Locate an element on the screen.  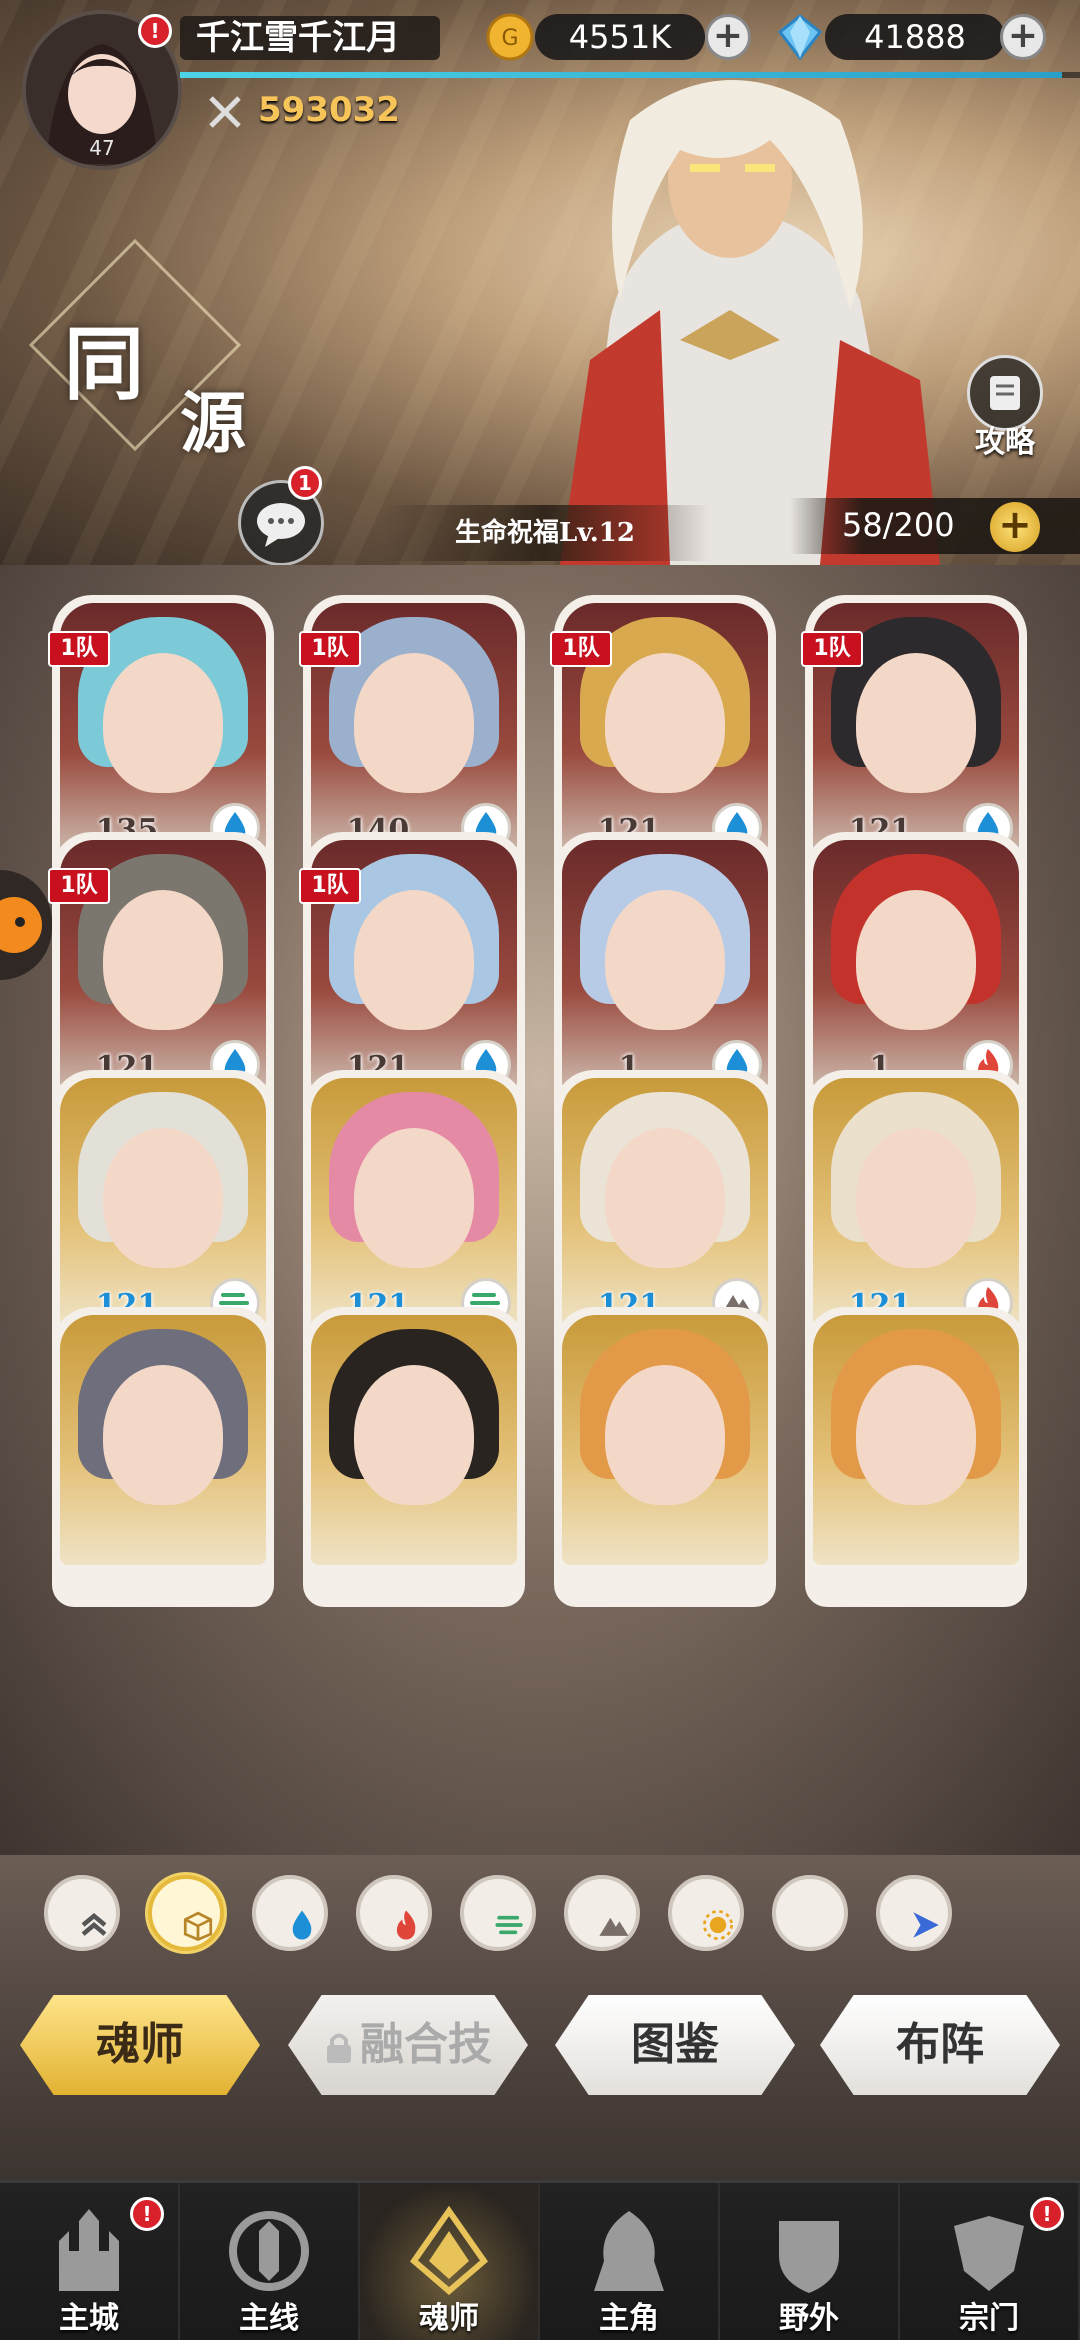
experience-bar is located at coordinates (630, 75).